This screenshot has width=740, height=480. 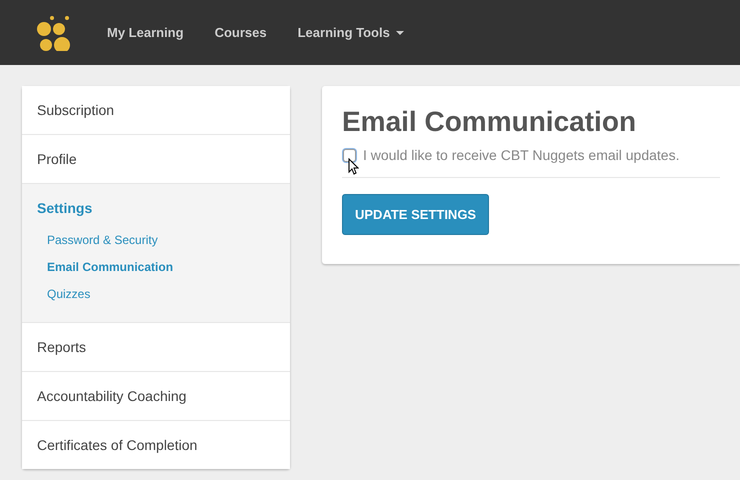 I want to click on panel-title: Email Communication, so click(x=490, y=122).